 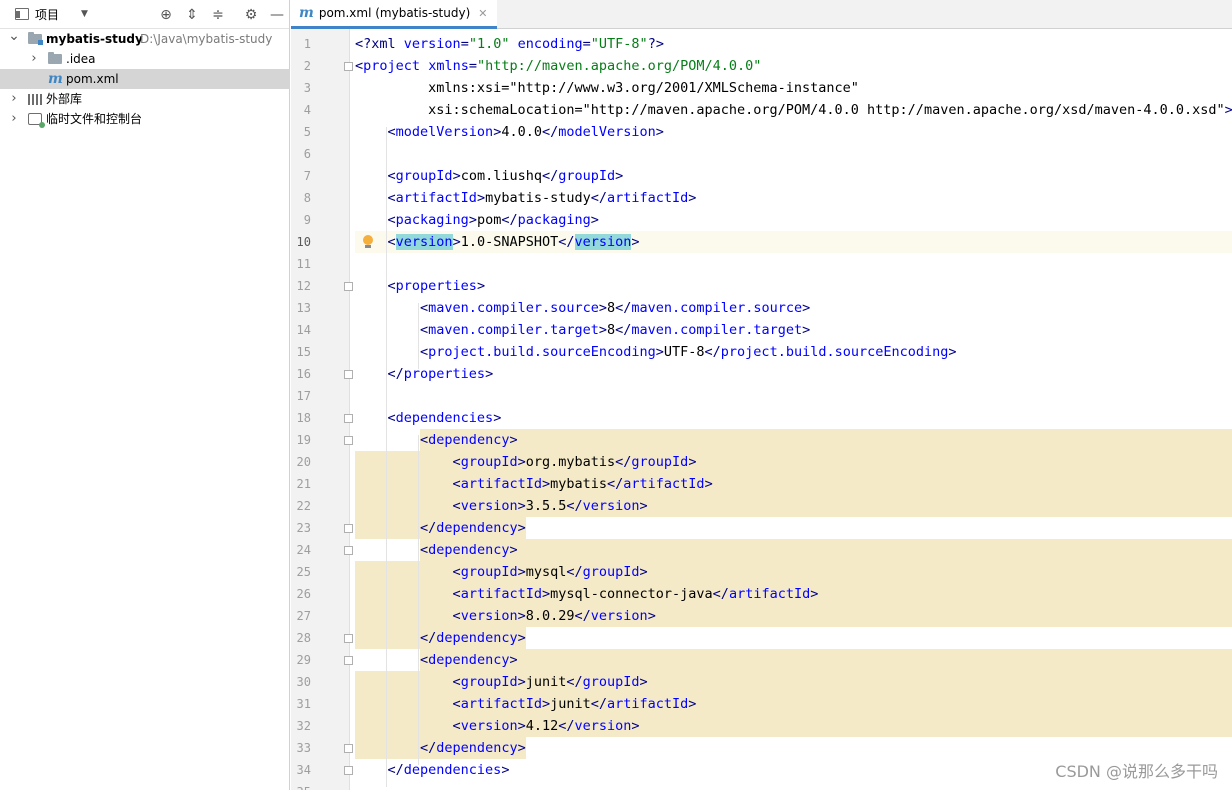 I want to click on folder-icon, so click(x=55, y=58).